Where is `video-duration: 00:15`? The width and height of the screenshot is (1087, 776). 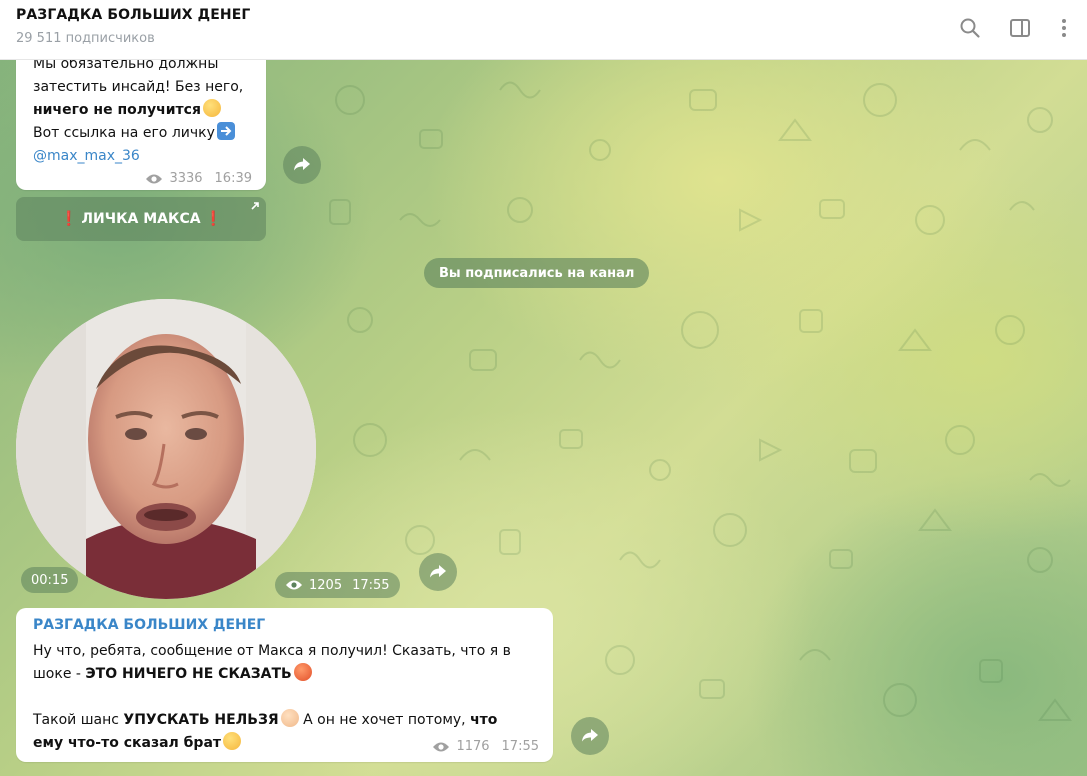 video-duration: 00:15 is located at coordinates (50, 580).